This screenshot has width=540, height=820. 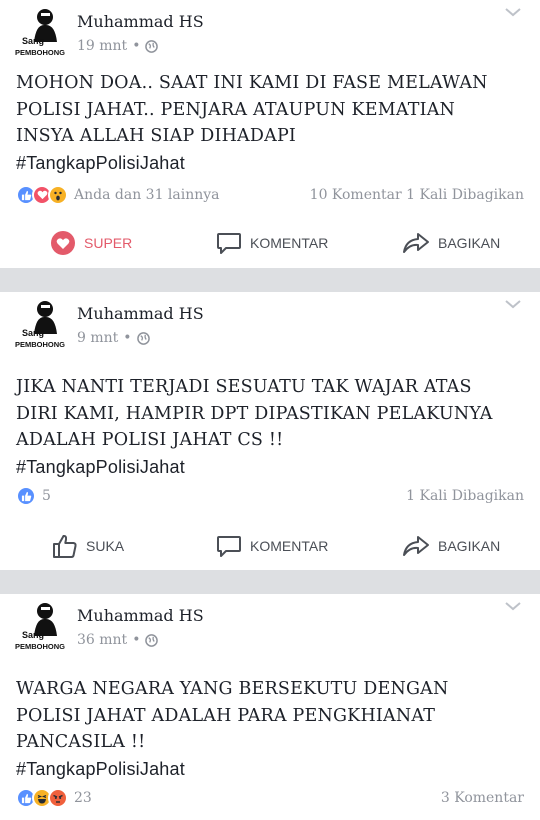 What do you see at coordinates (108, 243) in the screenshot?
I see `super-label: SUPER` at bounding box center [108, 243].